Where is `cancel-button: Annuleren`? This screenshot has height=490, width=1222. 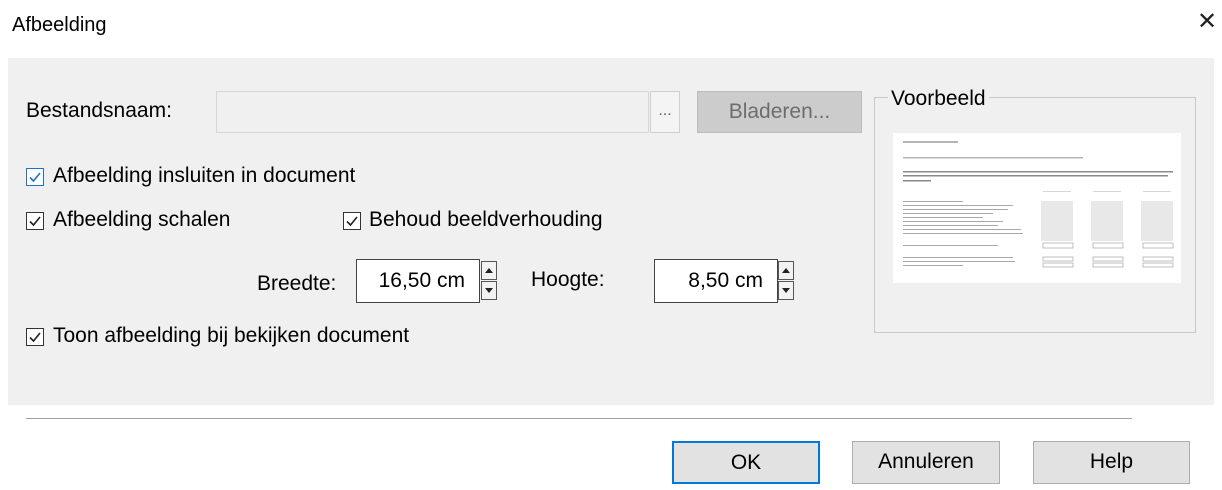 cancel-button: Annuleren is located at coordinates (926, 462).